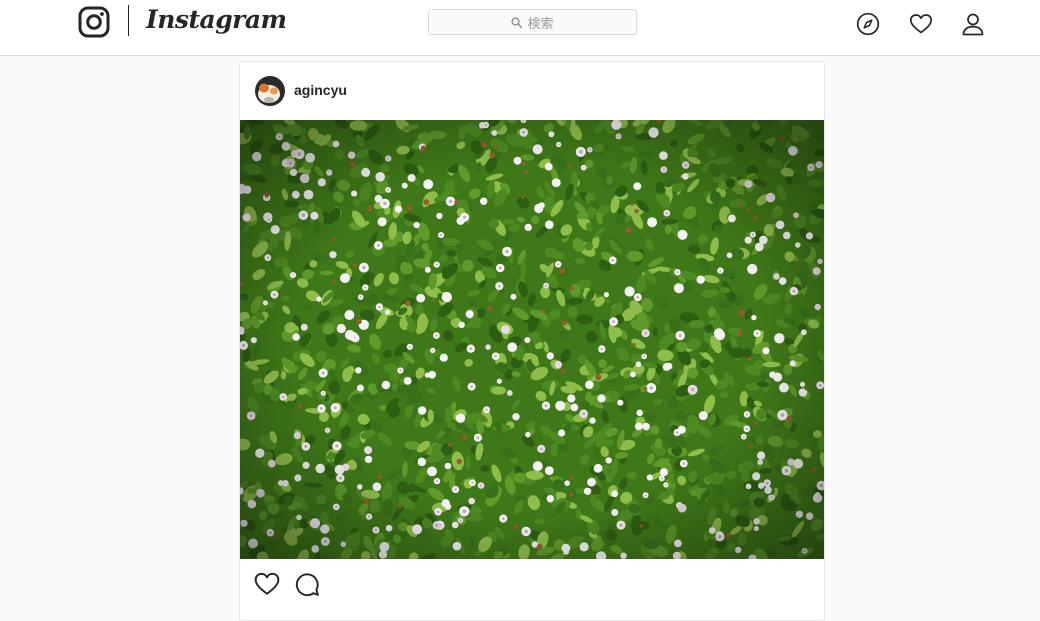 The height and width of the screenshot is (621, 1040). What do you see at coordinates (320, 90) in the screenshot?
I see `post-username: agincyu` at bounding box center [320, 90].